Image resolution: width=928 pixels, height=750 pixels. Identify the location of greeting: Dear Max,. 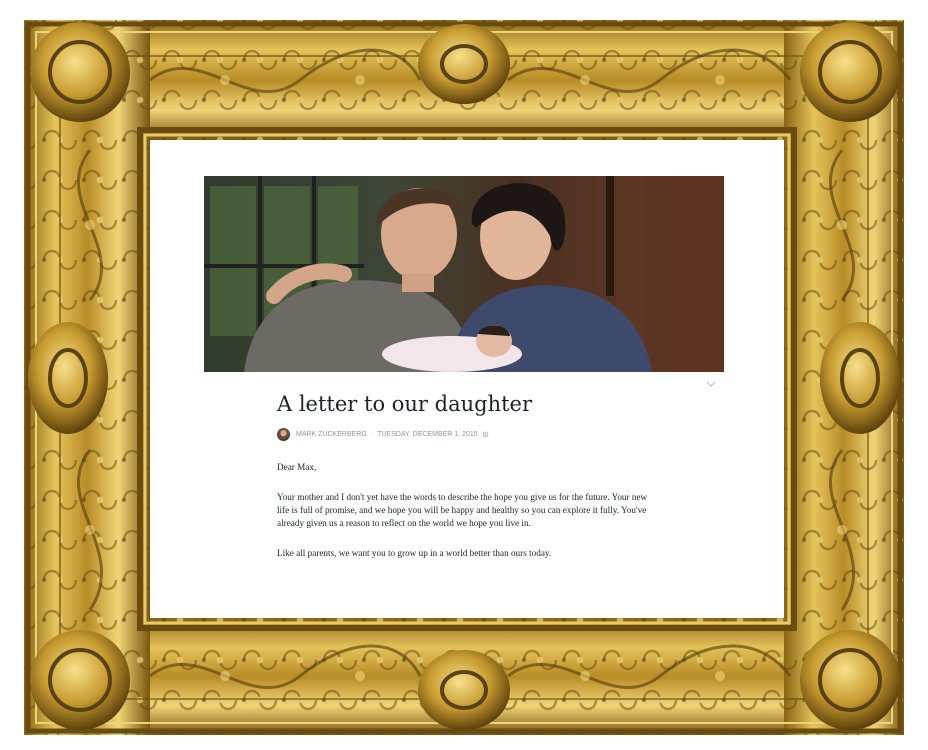
(297, 467).